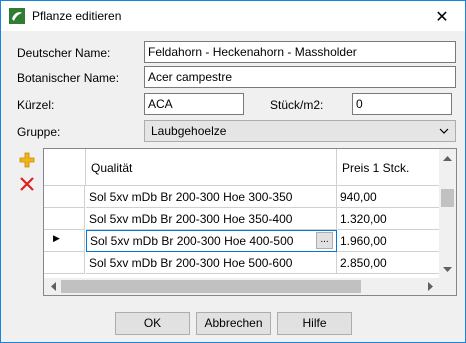  What do you see at coordinates (17, 16) in the screenshot?
I see `plant-app-icon` at bounding box center [17, 16].